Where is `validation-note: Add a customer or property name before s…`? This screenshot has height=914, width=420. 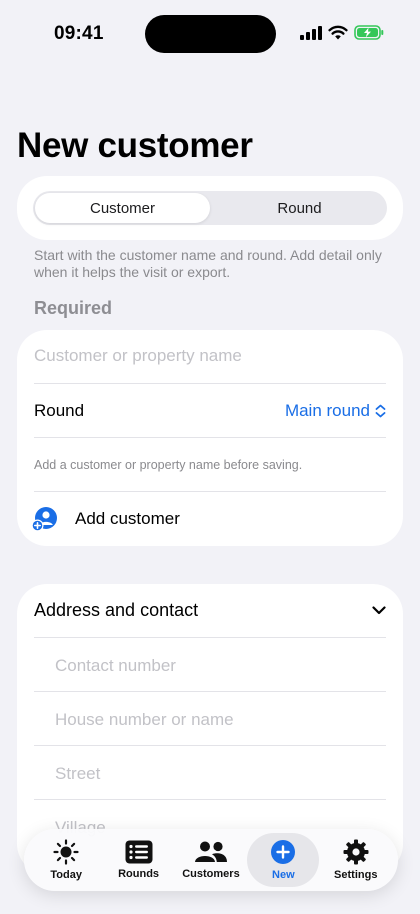
validation-note: Add a customer or property name before s… is located at coordinates (168, 465).